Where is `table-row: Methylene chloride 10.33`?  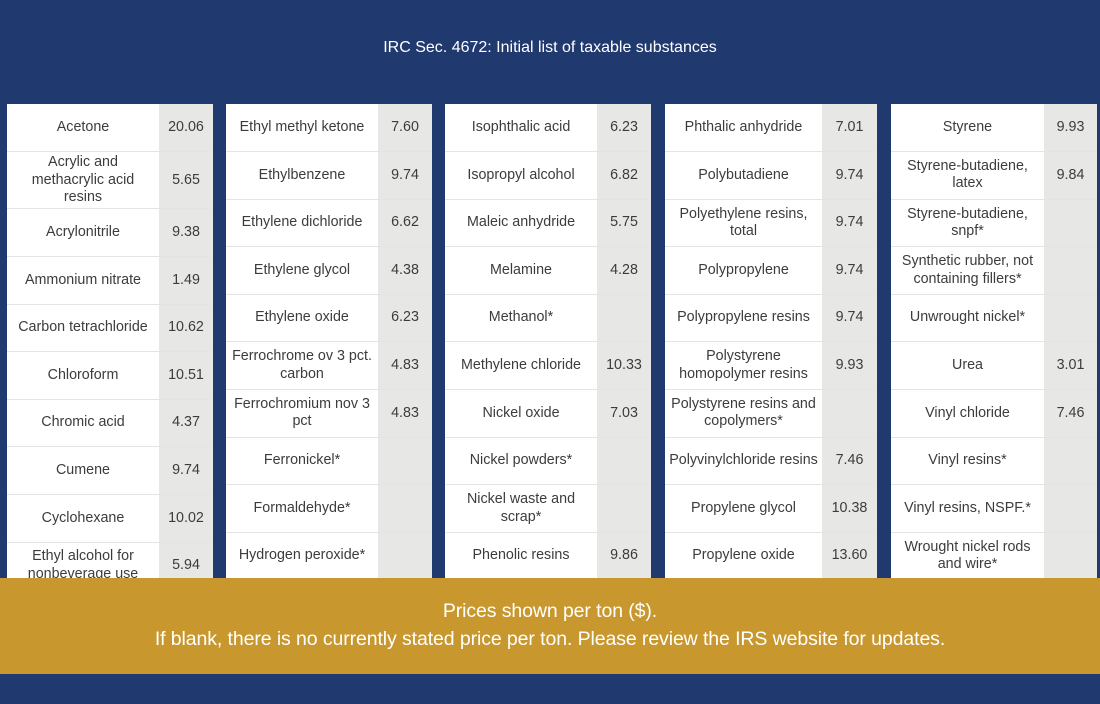 table-row: Methylene chloride 10.33 is located at coordinates (548, 366).